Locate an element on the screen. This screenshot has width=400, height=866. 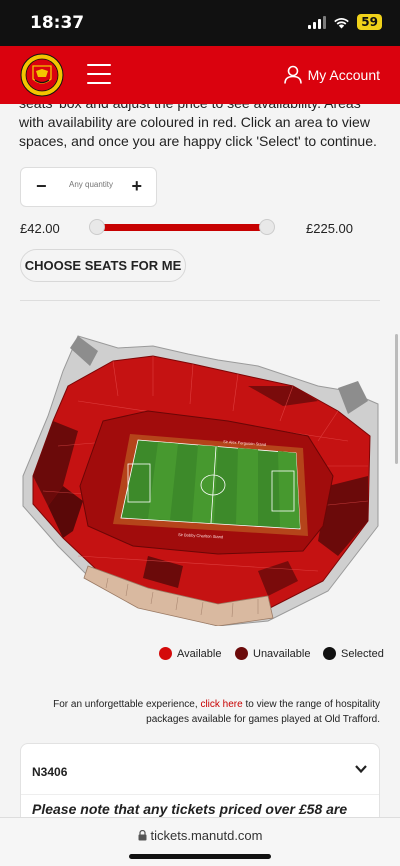
quantity-input is located at coordinates (91, 184).